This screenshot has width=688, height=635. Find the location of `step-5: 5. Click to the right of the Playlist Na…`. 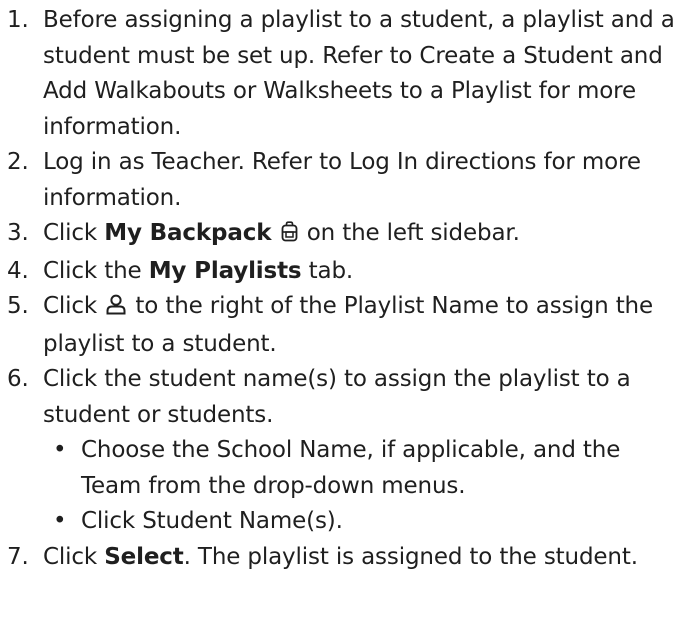

step-5: 5. Click to the right of the Playlist Na… is located at coordinates (343, 325).